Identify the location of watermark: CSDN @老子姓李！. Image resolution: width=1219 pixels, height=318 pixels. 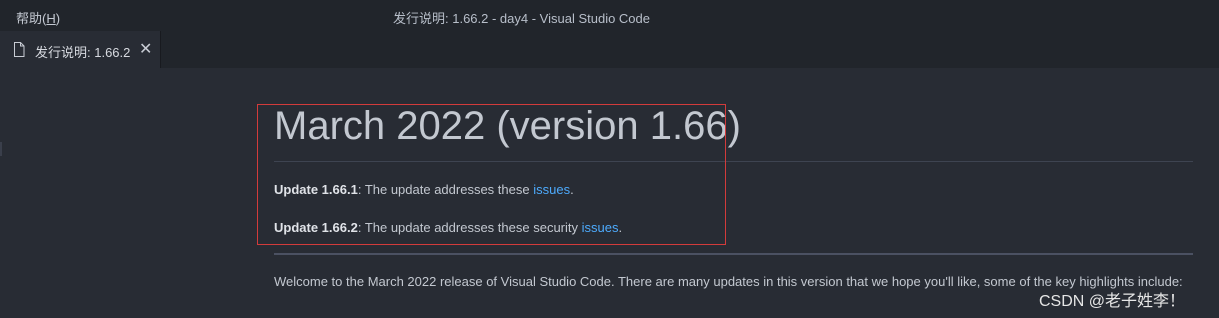
(1112, 301).